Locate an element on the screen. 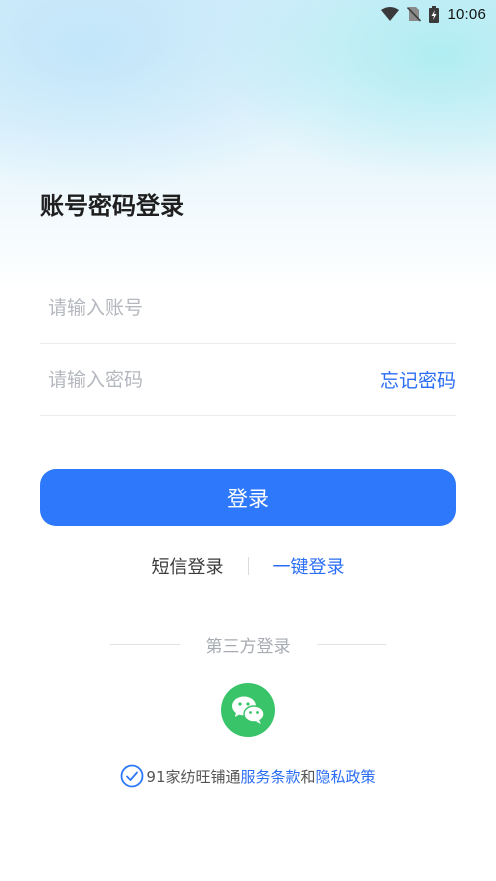 The image size is (496, 881). third-party-login-label: 第三方登录 is located at coordinates (248, 646).